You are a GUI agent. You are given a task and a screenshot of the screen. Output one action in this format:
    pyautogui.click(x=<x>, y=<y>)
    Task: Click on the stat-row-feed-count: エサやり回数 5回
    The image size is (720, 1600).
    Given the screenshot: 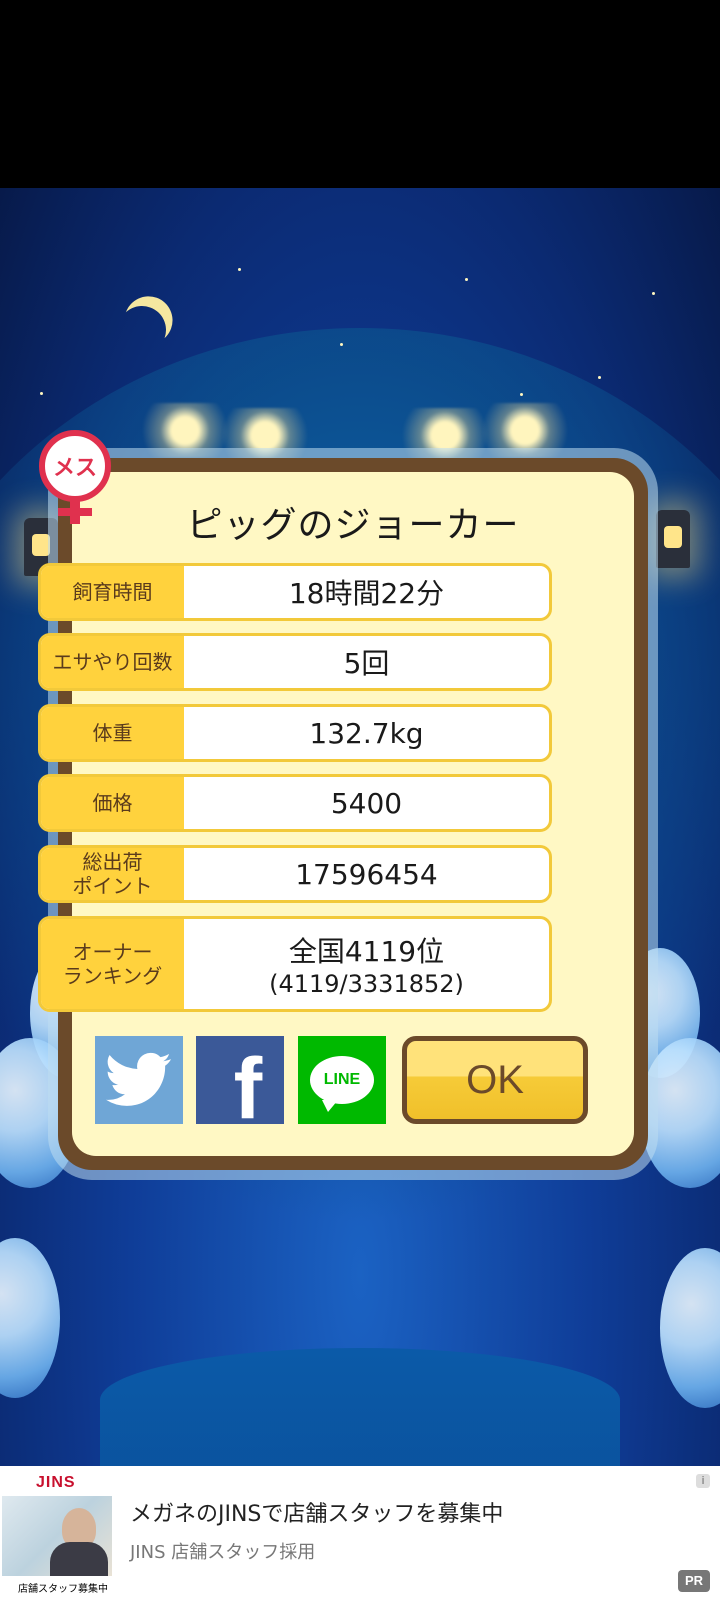 What is the action you would take?
    pyautogui.click(x=295, y=662)
    